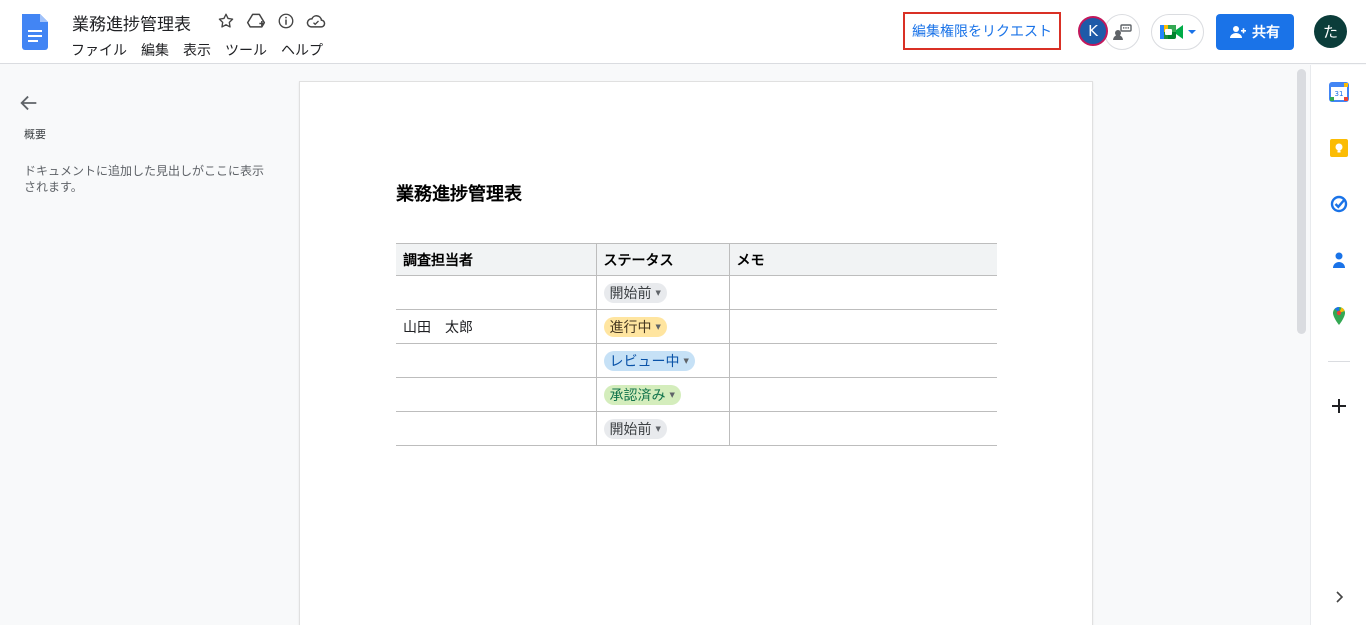 The width and height of the screenshot is (1366, 625). Describe the element at coordinates (1339, 260) in the screenshot. I see `contacts-icon` at that location.